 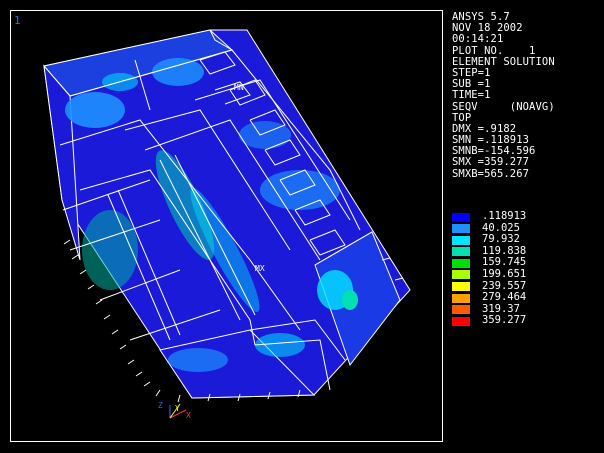 I want to click on axis-z-label: Z, so click(x=160, y=405).